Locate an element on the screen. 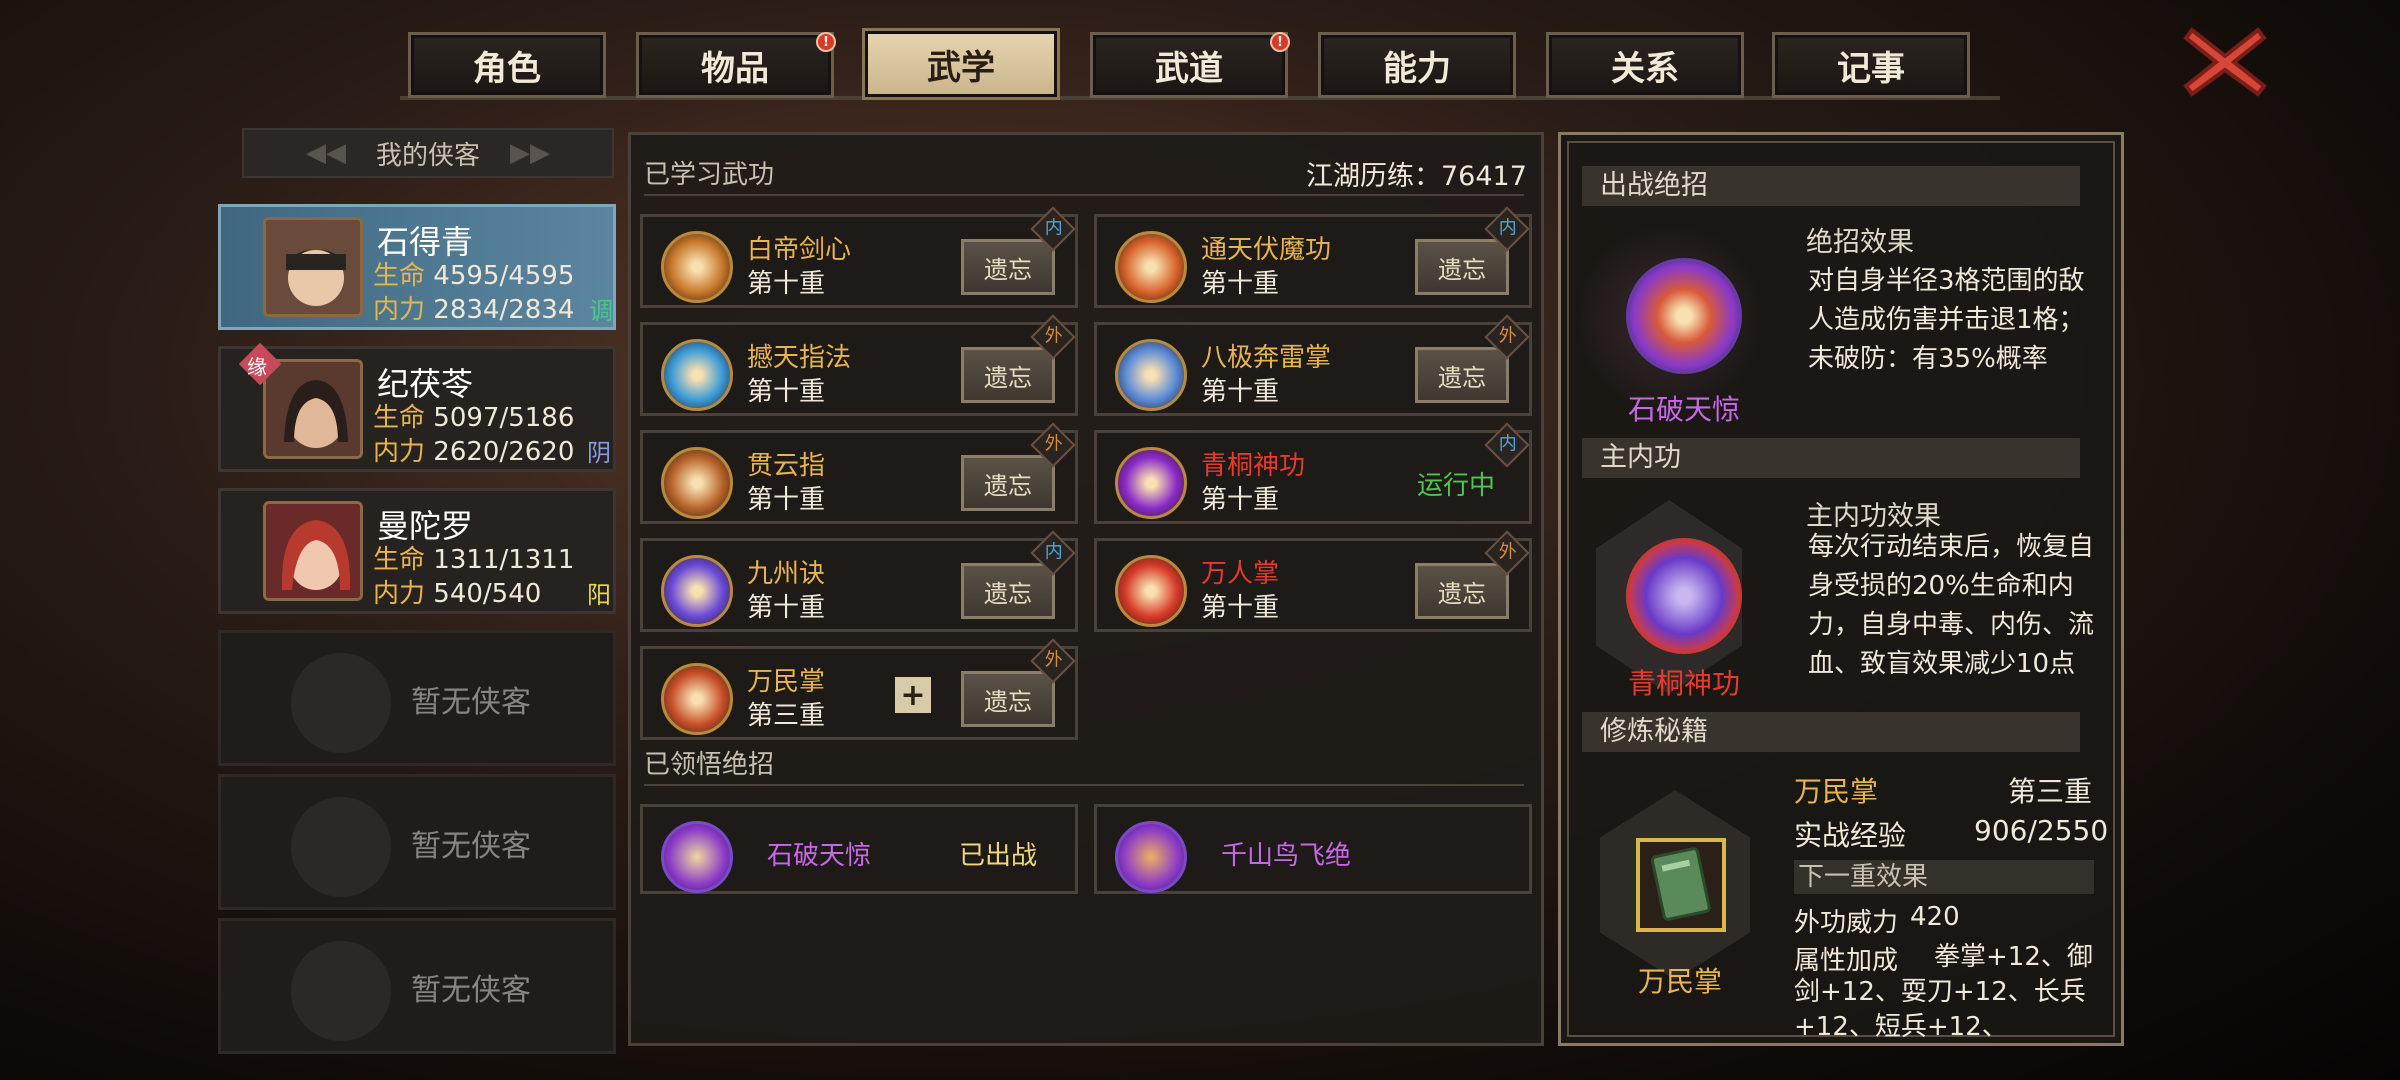 The height and width of the screenshot is (1080, 2400). book-icon is located at coordinates (1680, 884).